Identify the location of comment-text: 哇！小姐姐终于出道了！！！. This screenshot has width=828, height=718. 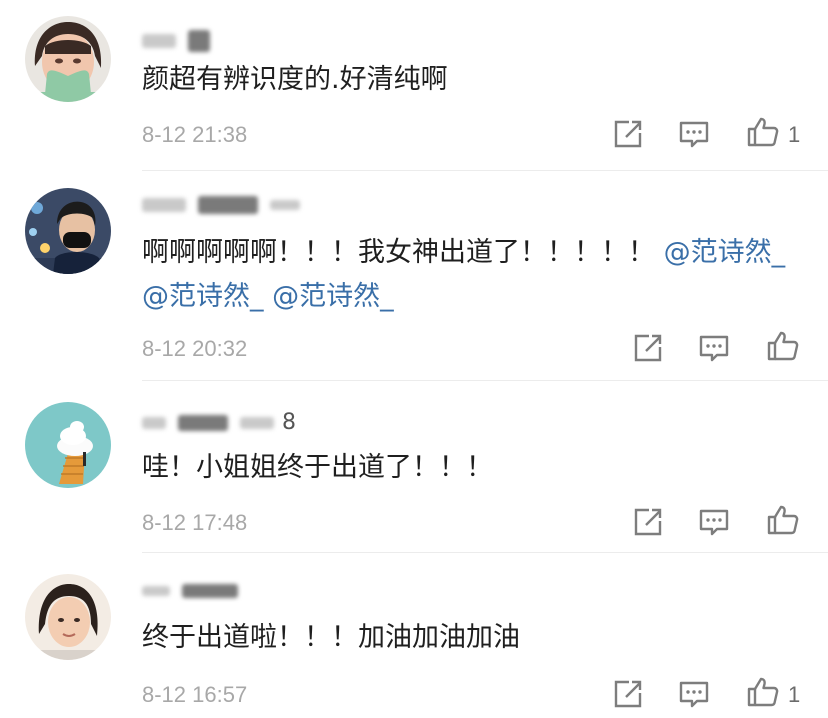
(317, 467).